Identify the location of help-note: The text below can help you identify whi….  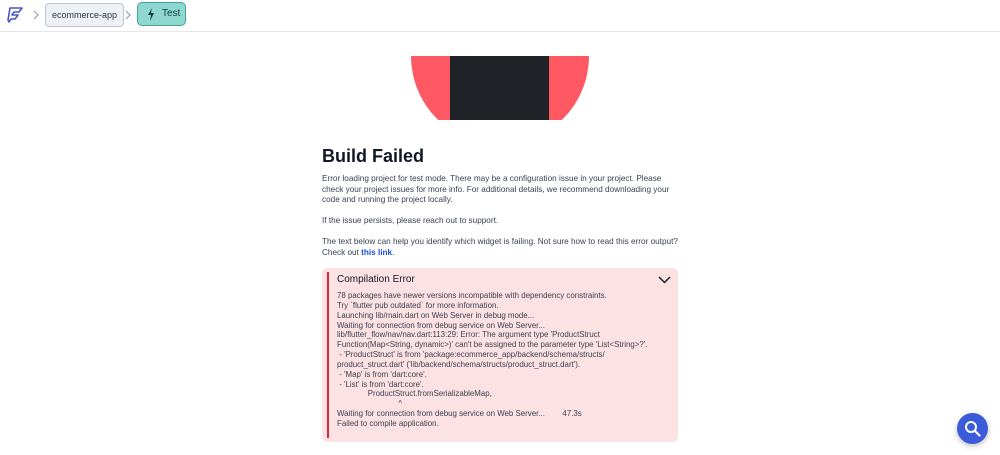
(500, 247).